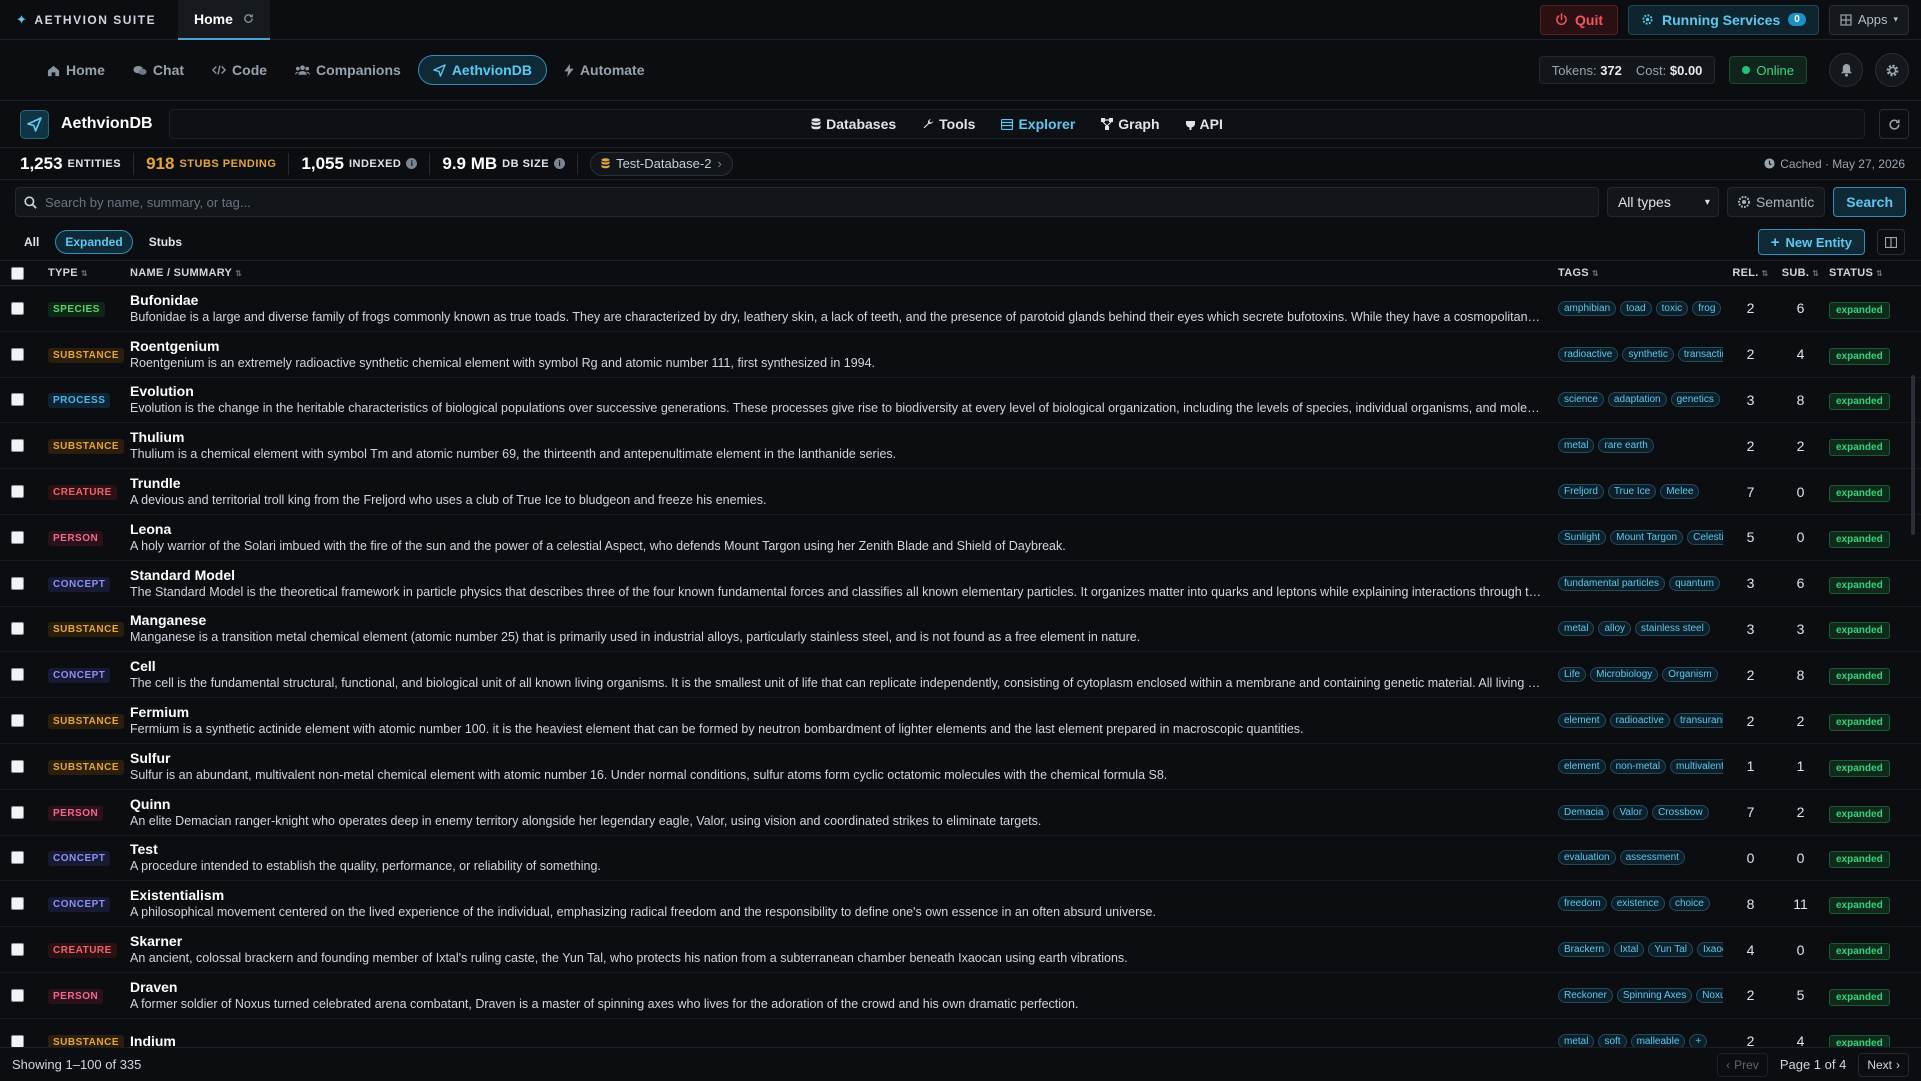  What do you see at coordinates (1640, 273) in the screenshot?
I see `header-tags: TAGS ⇅` at bounding box center [1640, 273].